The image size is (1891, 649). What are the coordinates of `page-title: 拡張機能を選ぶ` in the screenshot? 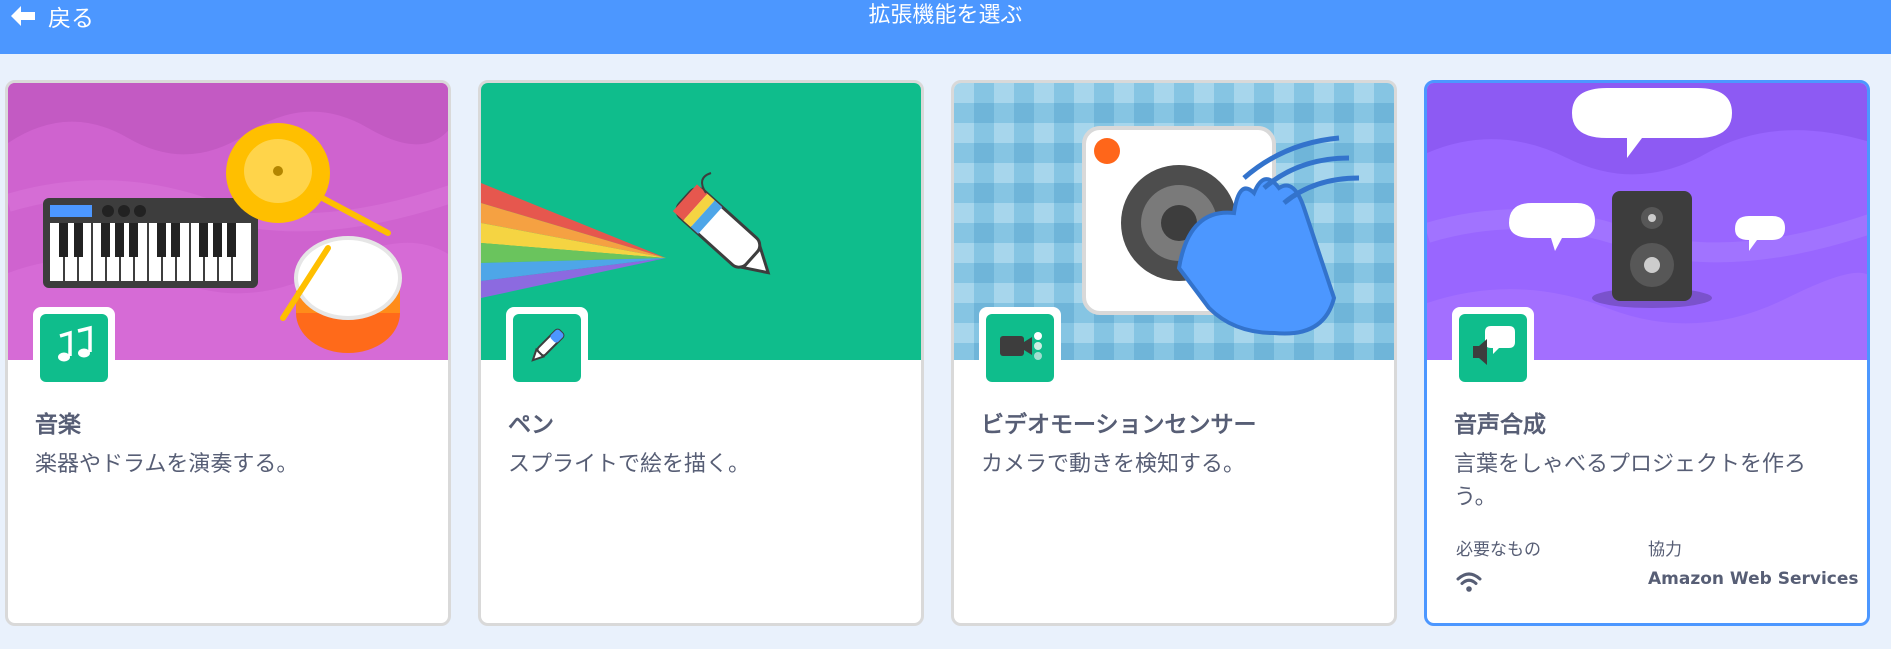 It's located at (945, 15).